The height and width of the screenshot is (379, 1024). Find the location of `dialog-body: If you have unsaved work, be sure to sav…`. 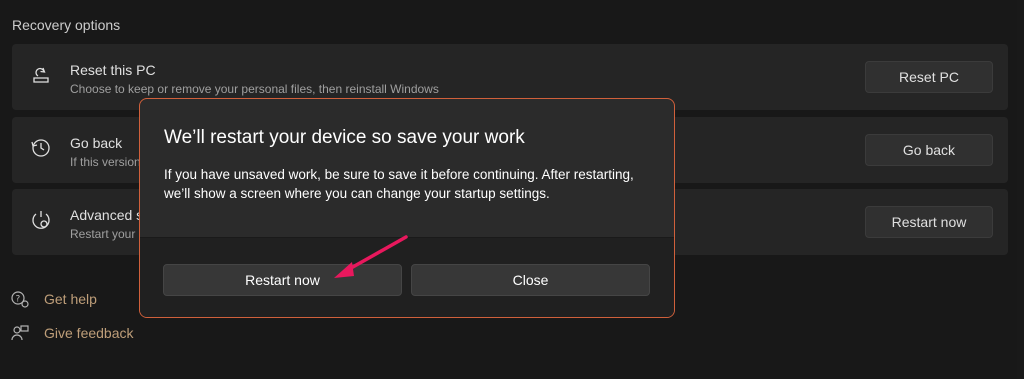

dialog-body: If you have unsaved work, be sure to sav… is located at coordinates (399, 184).